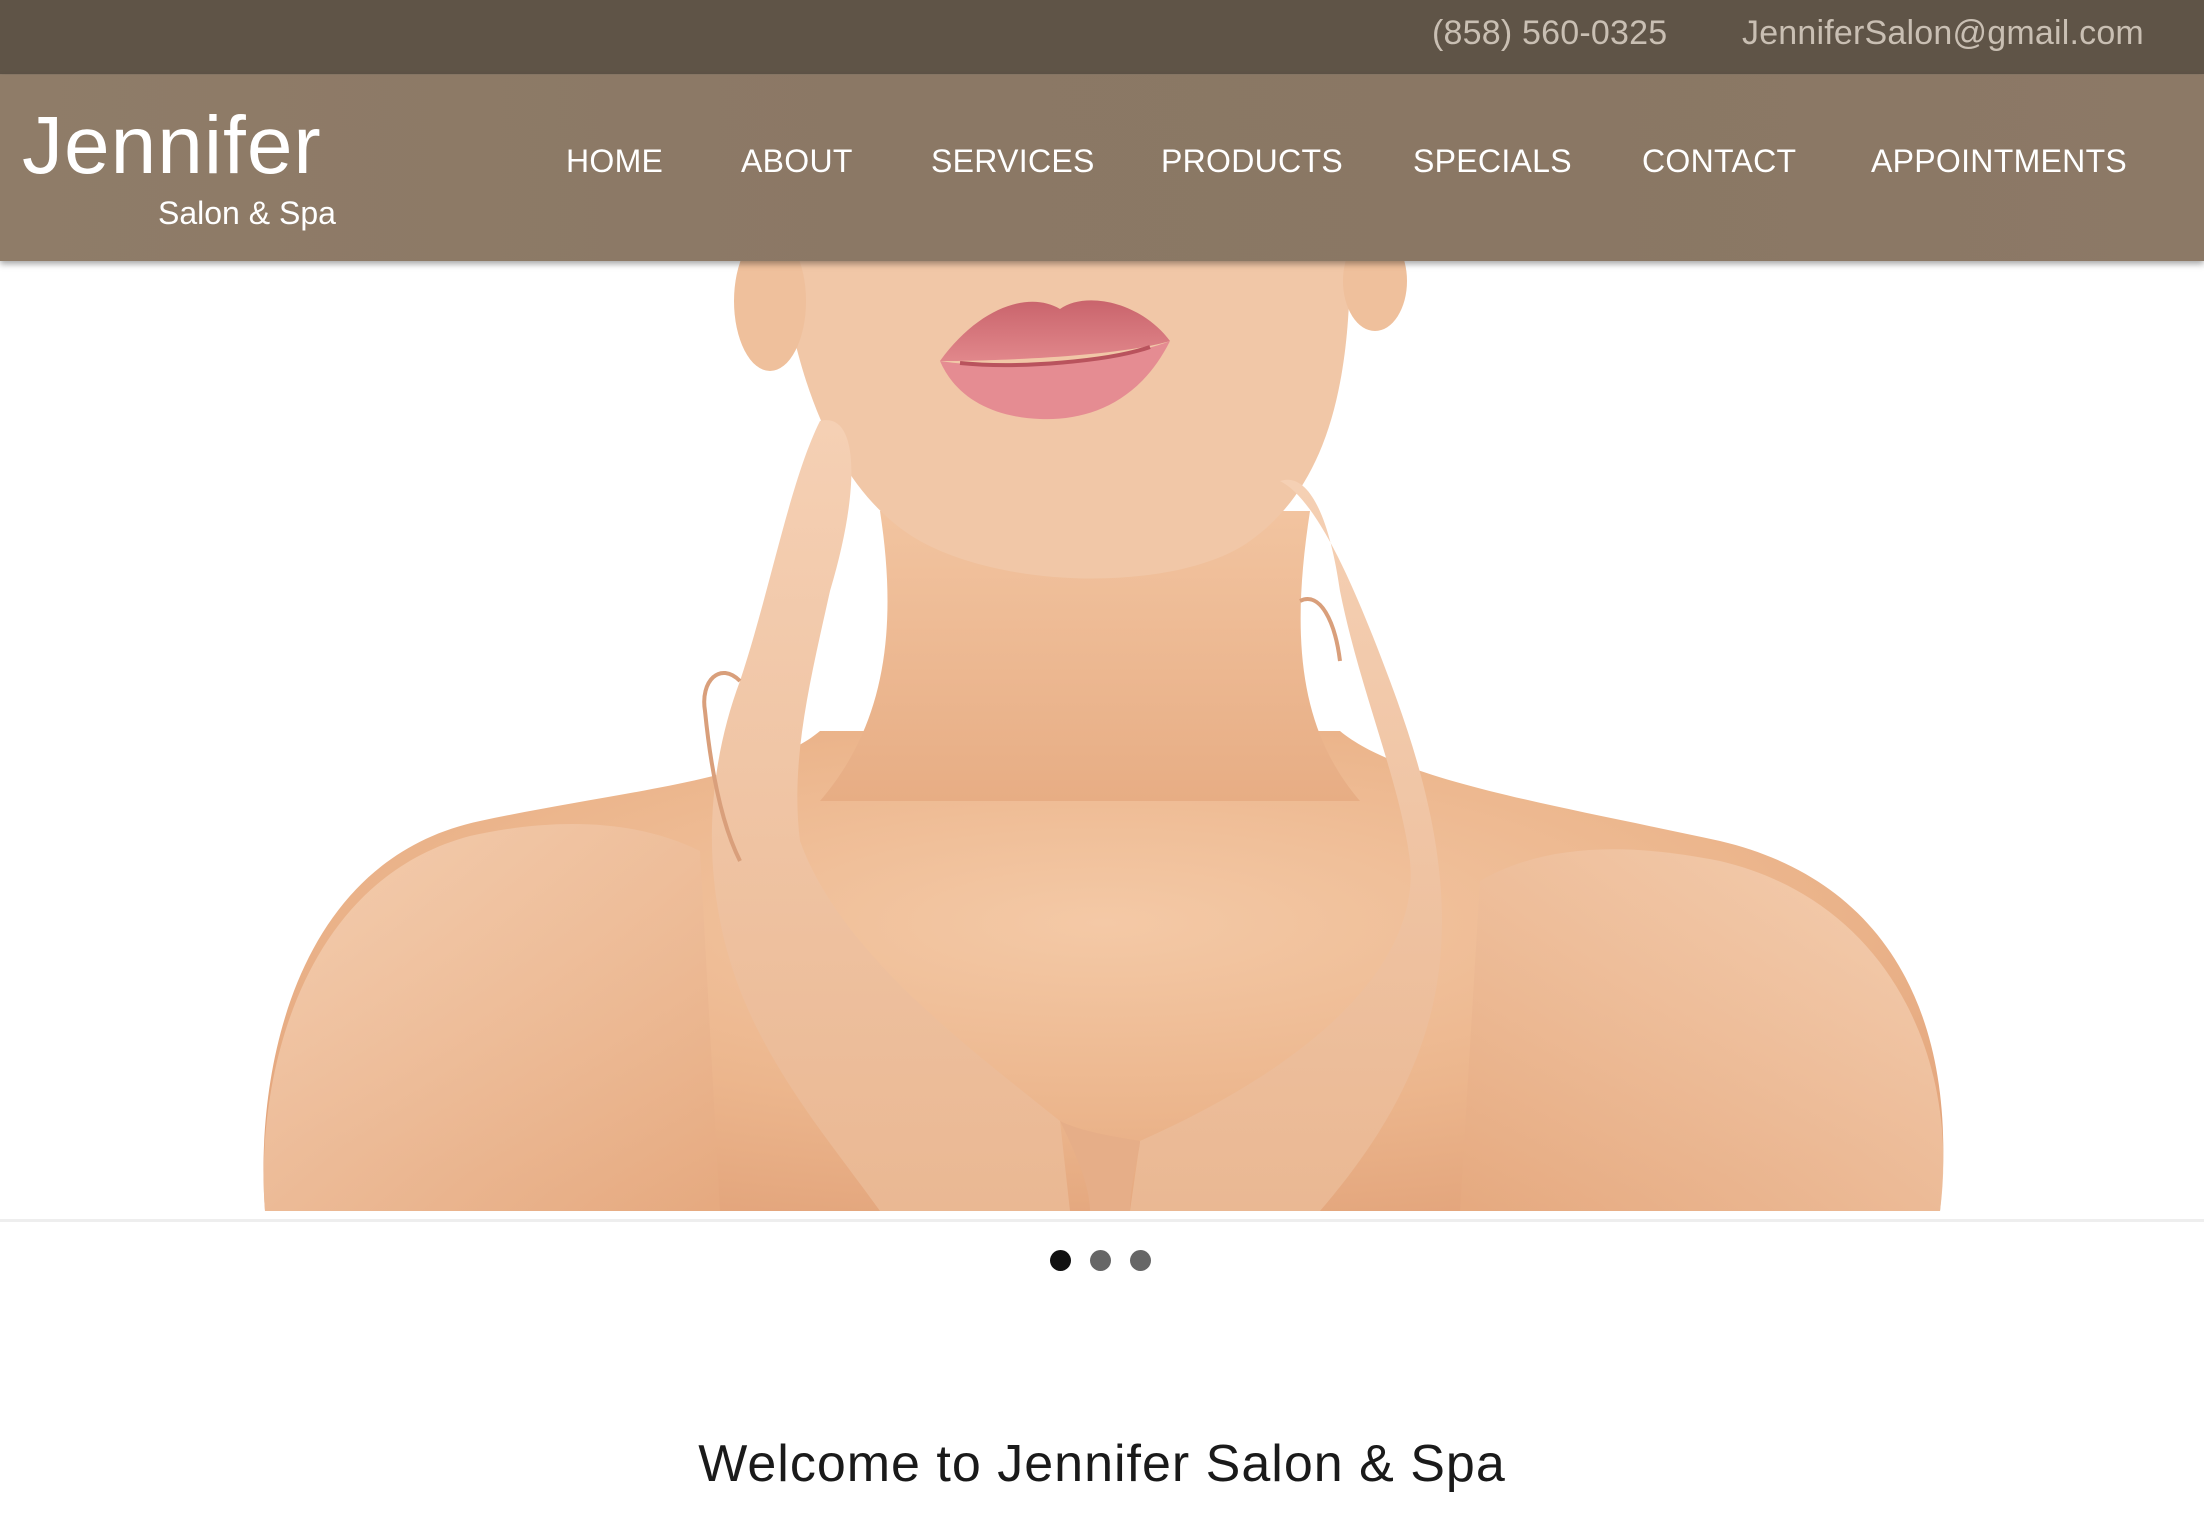  What do you see at coordinates (1102, 1464) in the screenshot?
I see `welcome-heading: Welcome to Jennifer Salon & Spa` at bounding box center [1102, 1464].